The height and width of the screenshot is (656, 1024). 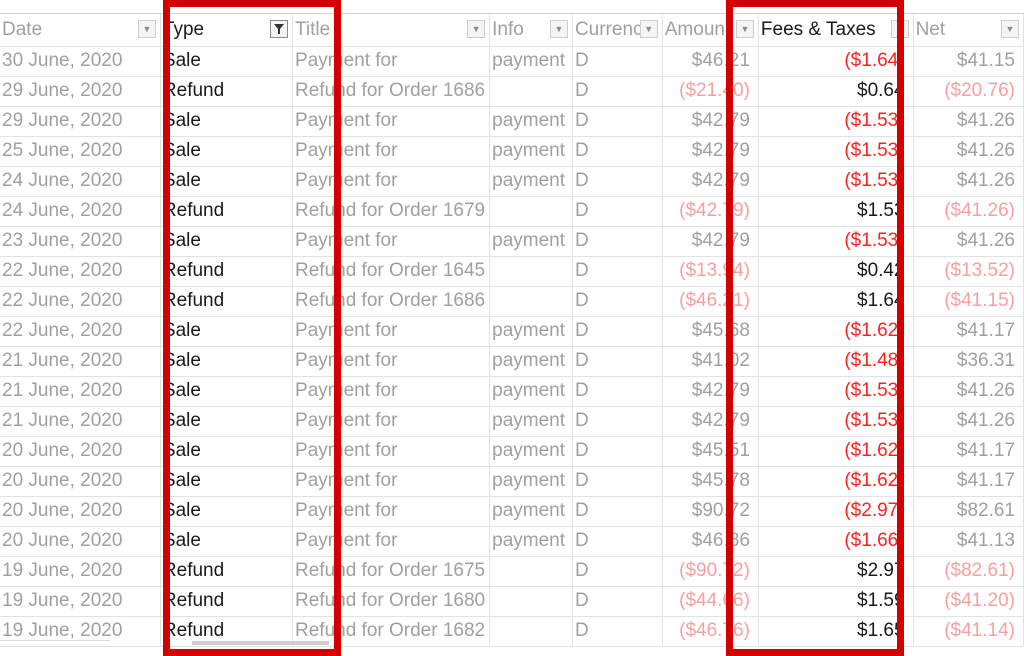 What do you see at coordinates (836, 571) in the screenshot?
I see `cell-fees: $2.97` at bounding box center [836, 571].